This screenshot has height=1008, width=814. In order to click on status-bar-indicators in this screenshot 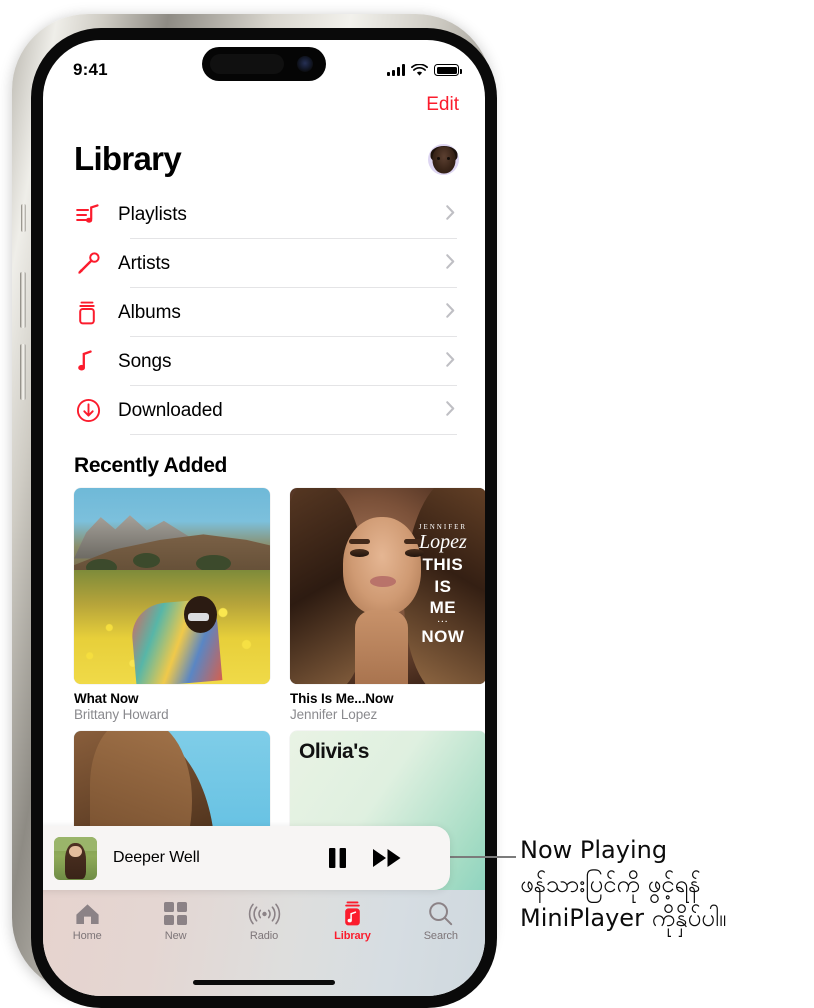, I will do `click(424, 70)`.